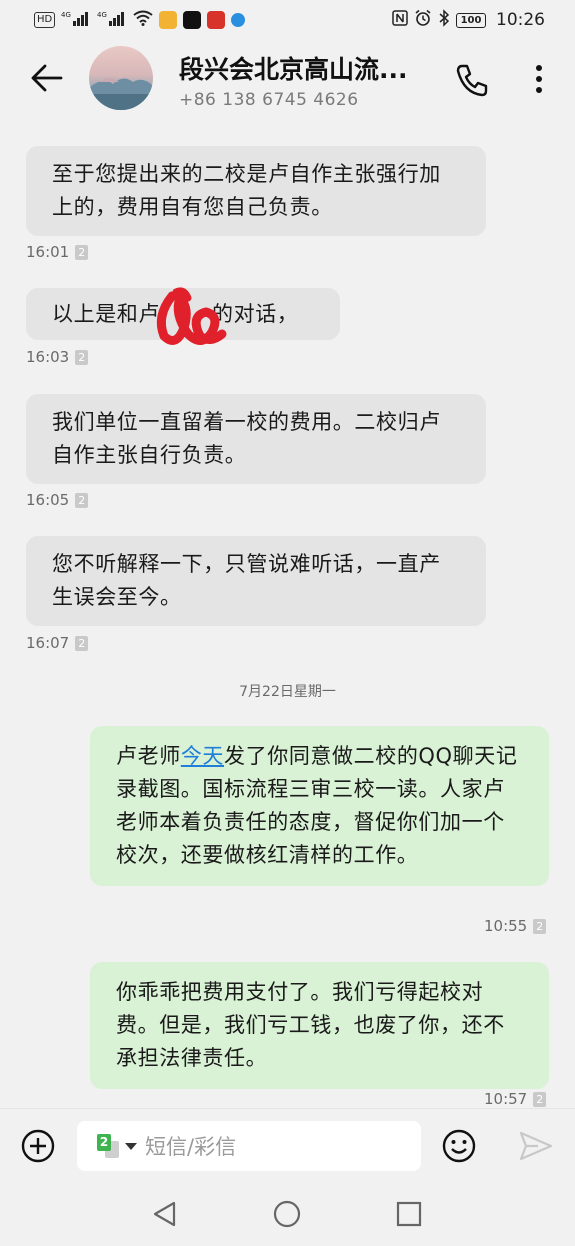 Image resolution: width=575 pixels, height=1246 pixels. What do you see at coordinates (506, 926) in the screenshot?
I see `message-time: 10:55` at bounding box center [506, 926].